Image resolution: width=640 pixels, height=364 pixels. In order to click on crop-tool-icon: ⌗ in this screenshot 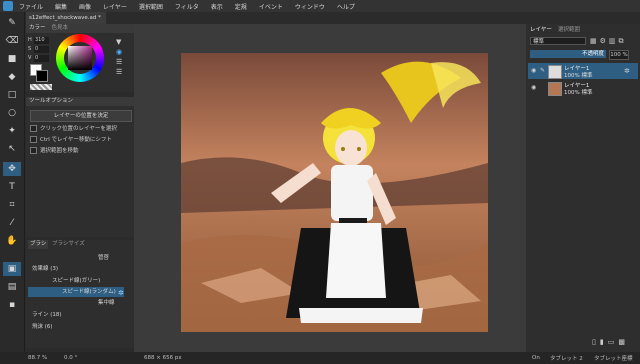, I will do `click(12, 205)`.